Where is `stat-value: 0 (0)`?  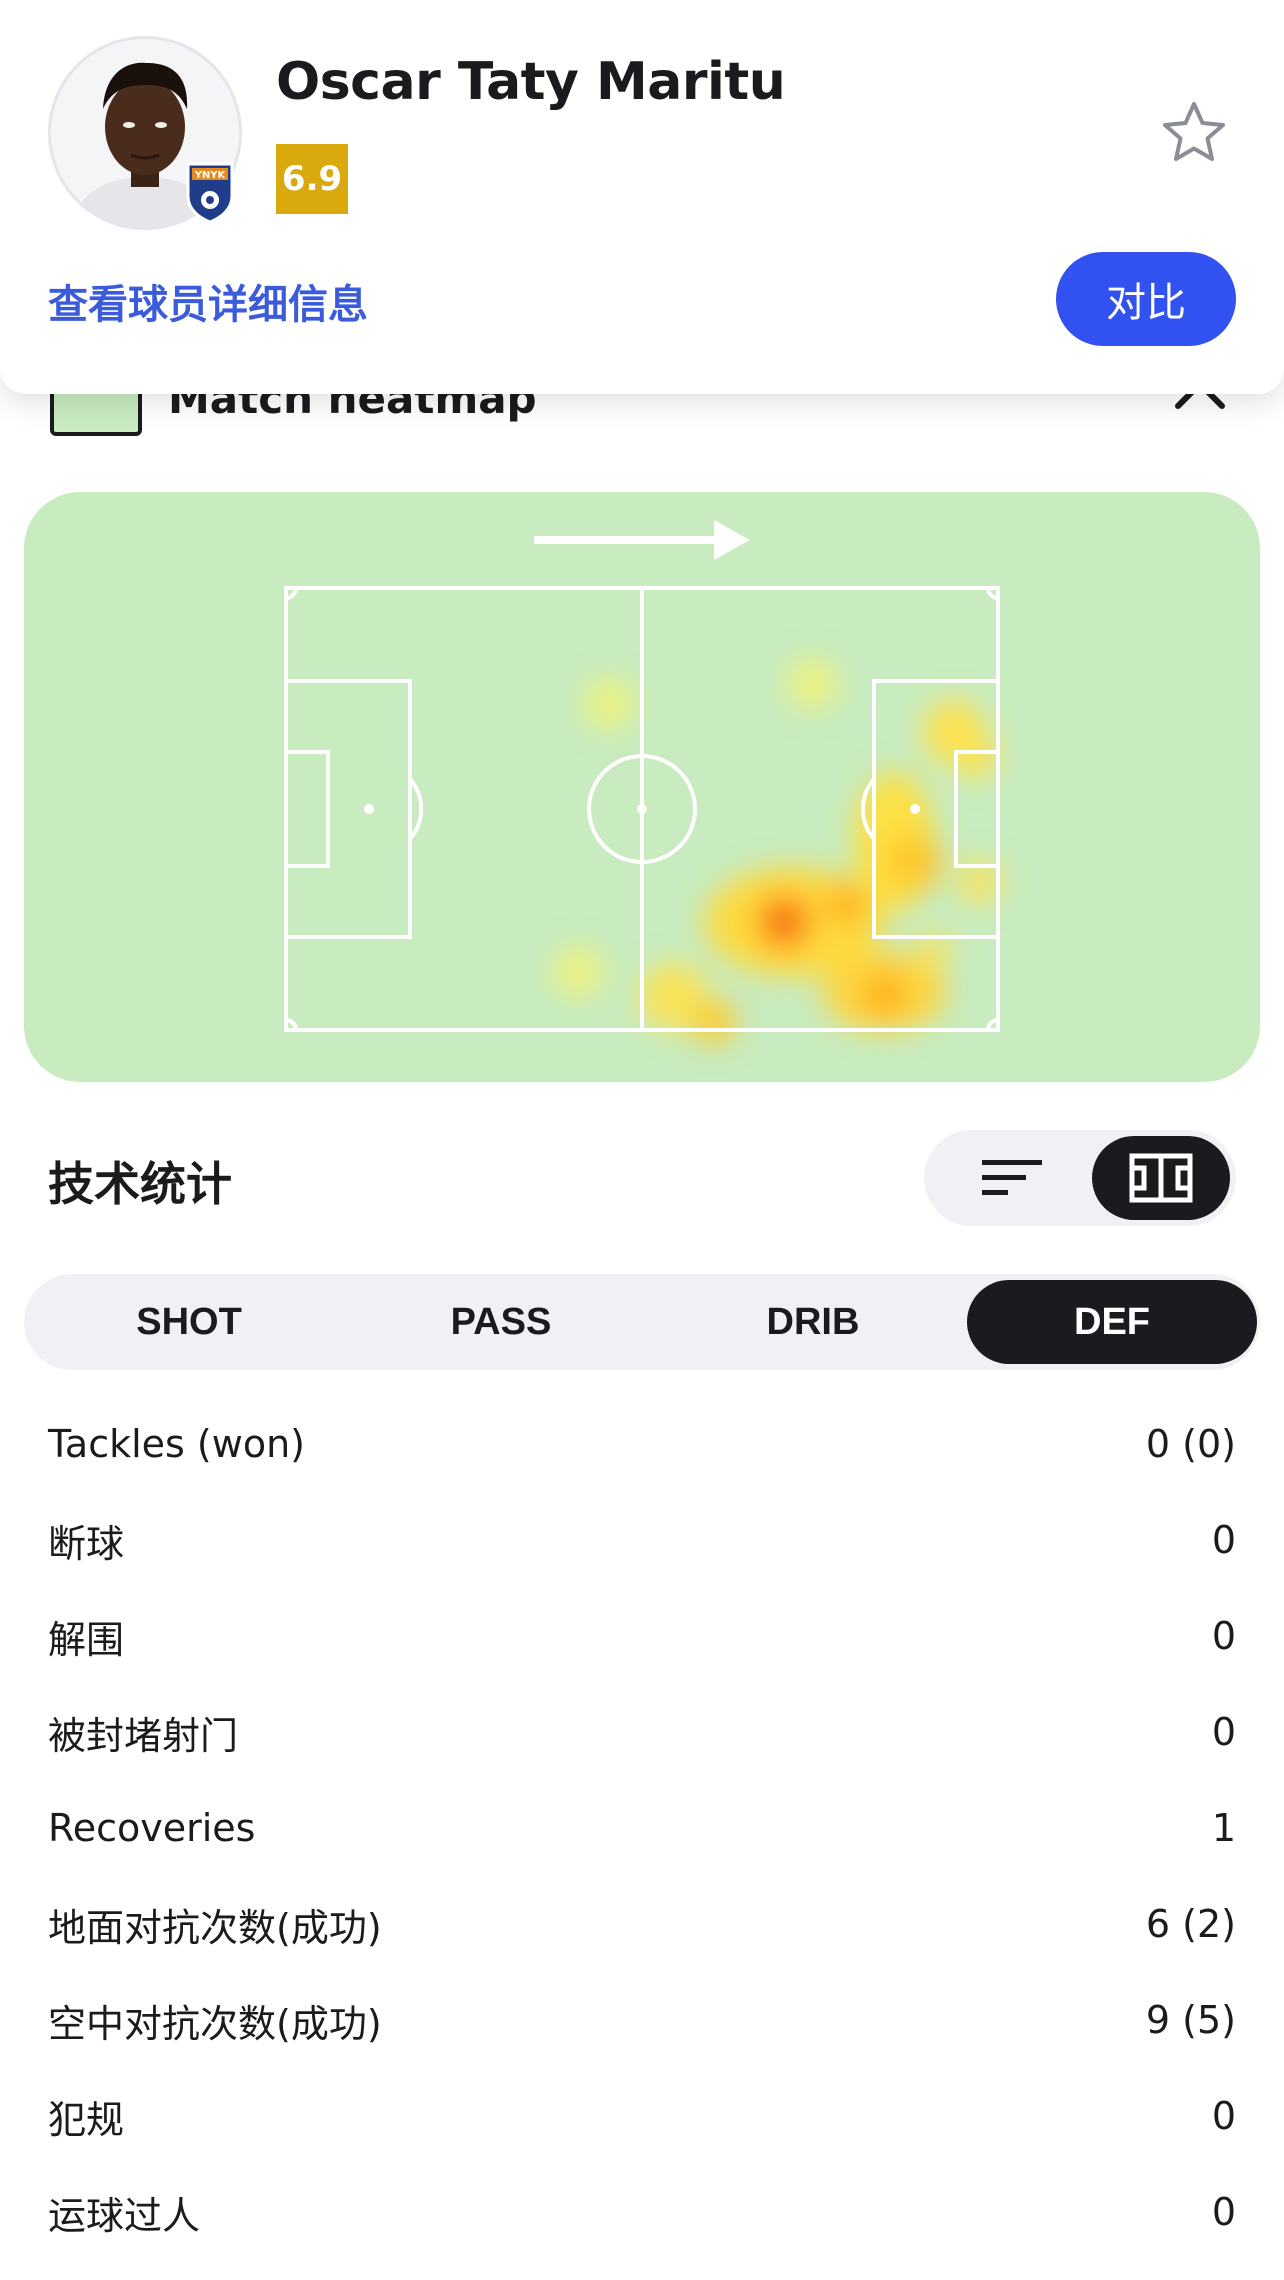
stat-value: 0 (0) is located at coordinates (1190, 1444).